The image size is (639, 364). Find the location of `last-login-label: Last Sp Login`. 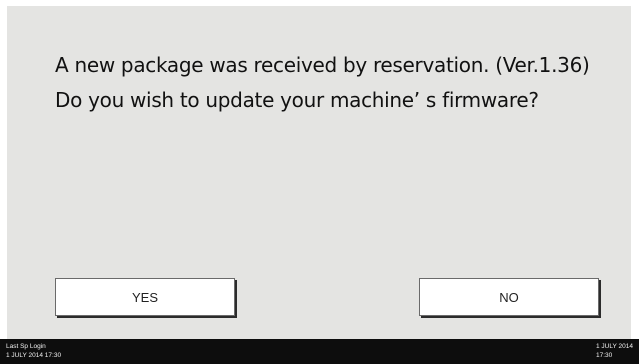

last-login-label: Last Sp Login is located at coordinates (26, 346).